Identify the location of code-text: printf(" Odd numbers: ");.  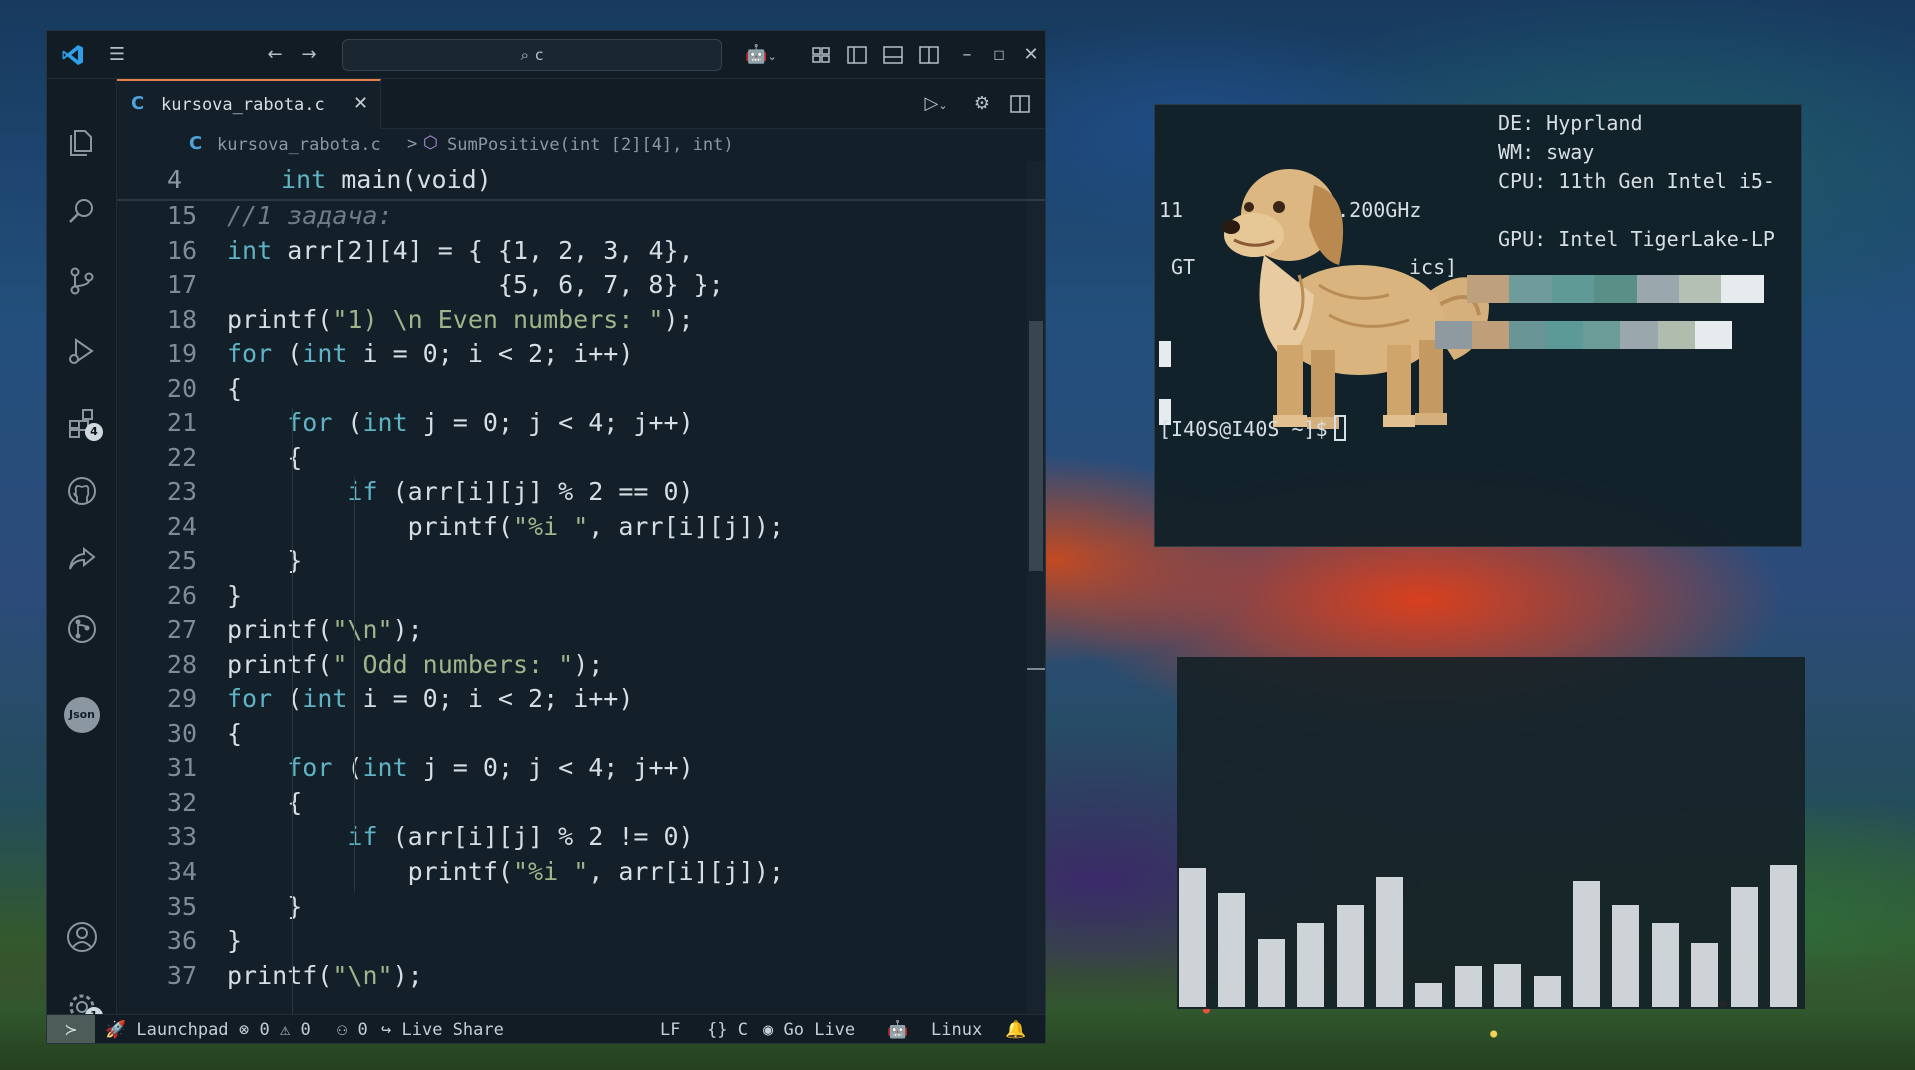
(415, 664).